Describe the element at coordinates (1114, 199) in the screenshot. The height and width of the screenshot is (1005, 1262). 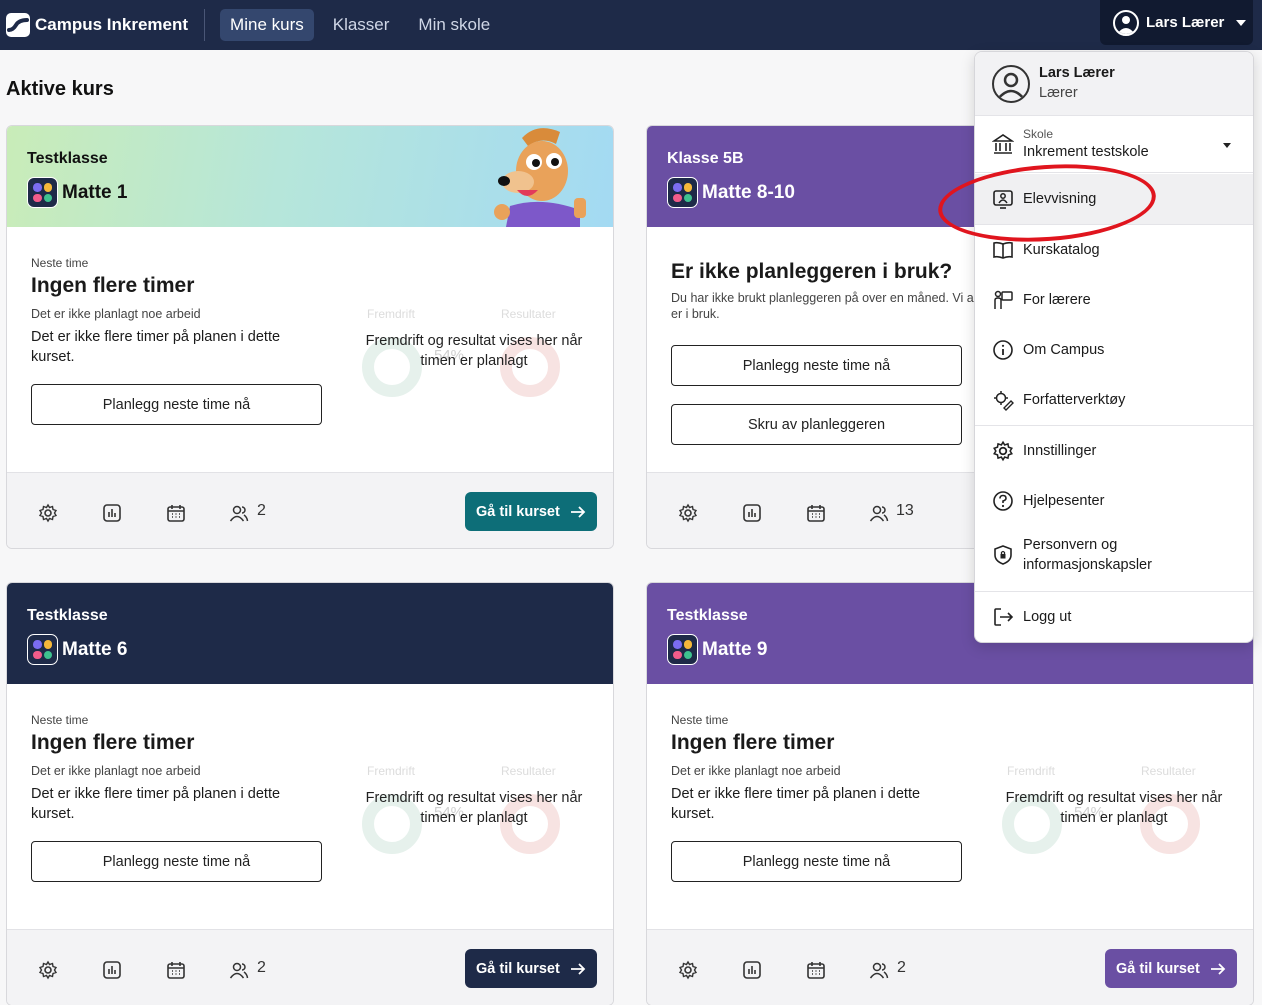
I see `menu-item-elevvisning: Elevvisning` at that location.